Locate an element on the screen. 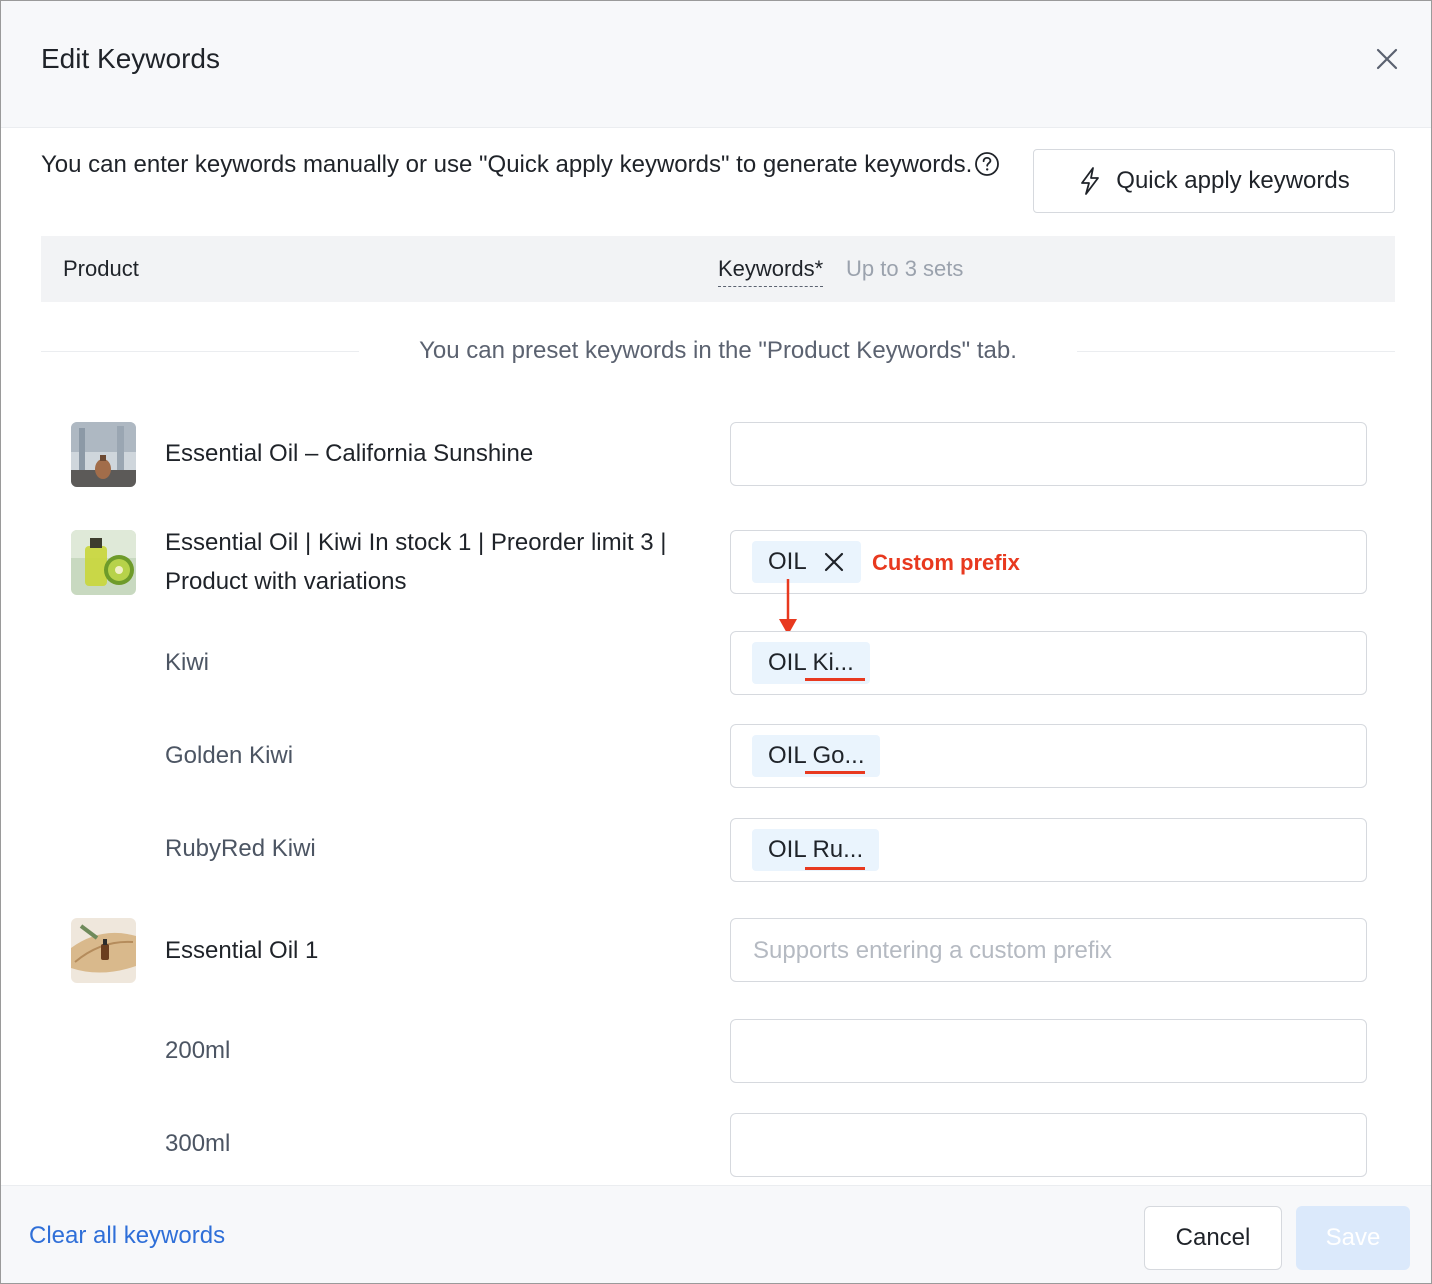  custom-prefix-annotation: Custom prefix is located at coordinates (946, 562).